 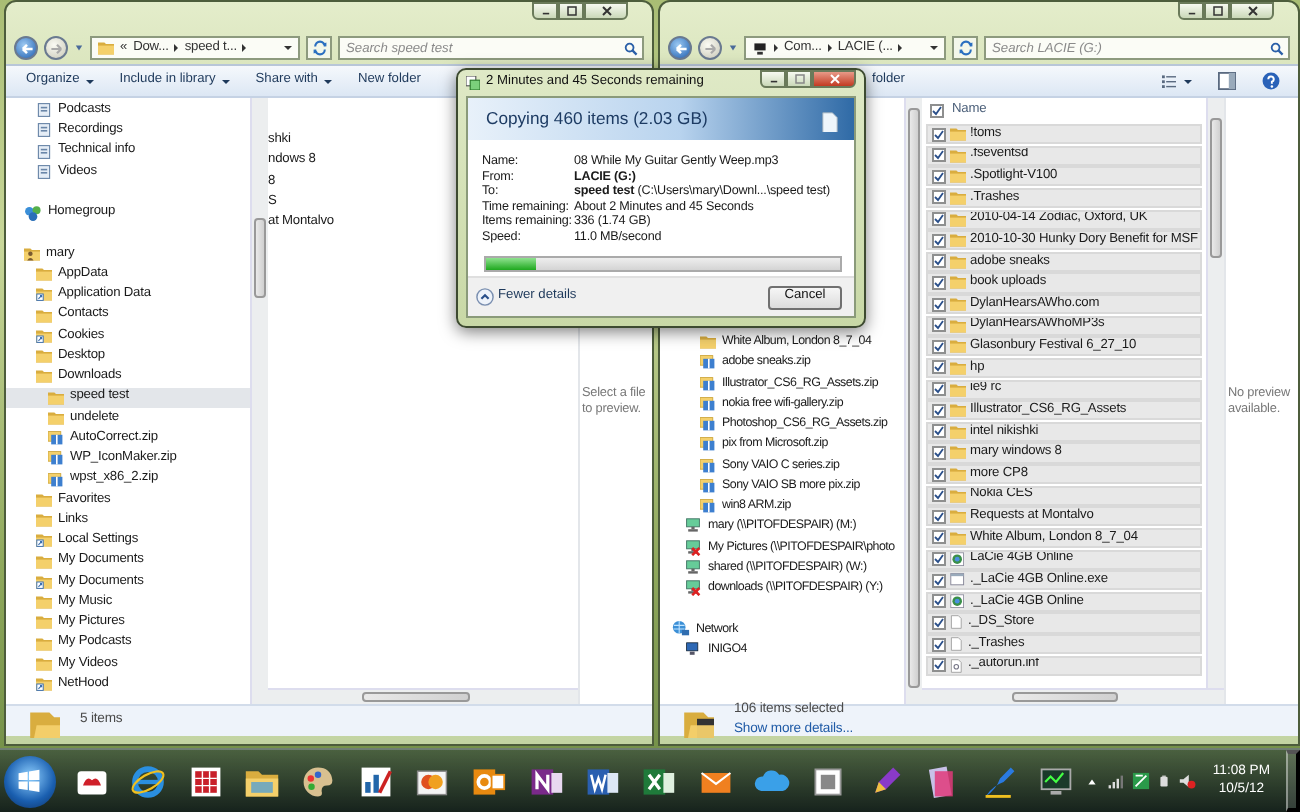 What do you see at coordinates (597, 119) in the screenshot?
I see `dialog-heading: Copying 460 items (2.03 GB)` at bounding box center [597, 119].